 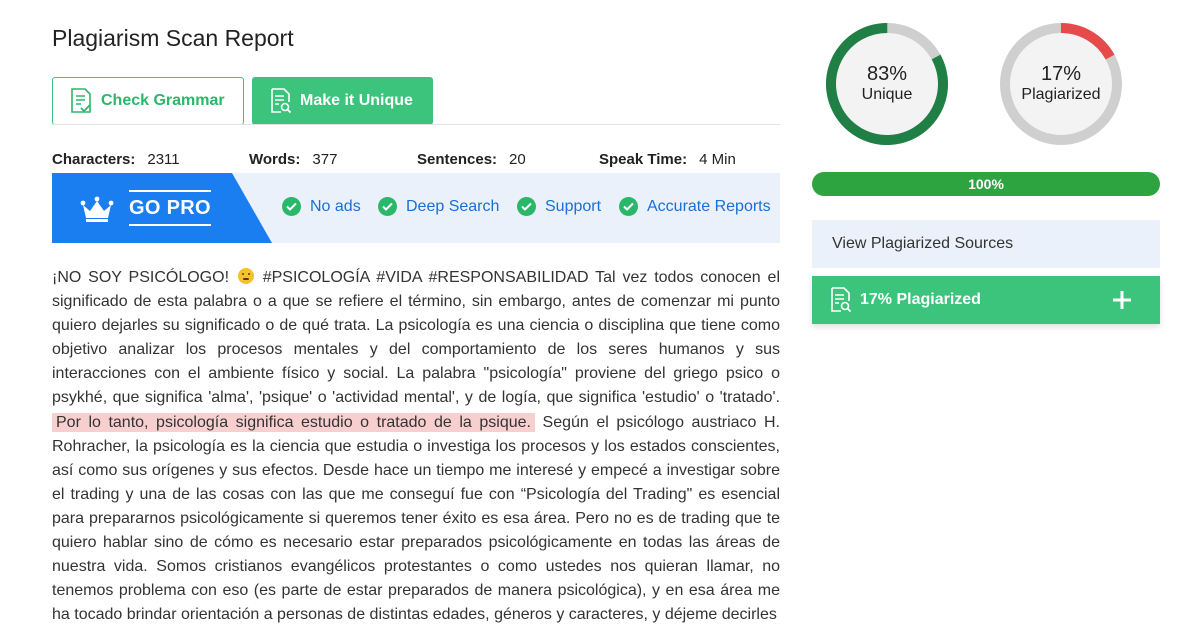 What do you see at coordinates (887, 74) in the screenshot?
I see `unique-percent: 83%` at bounding box center [887, 74].